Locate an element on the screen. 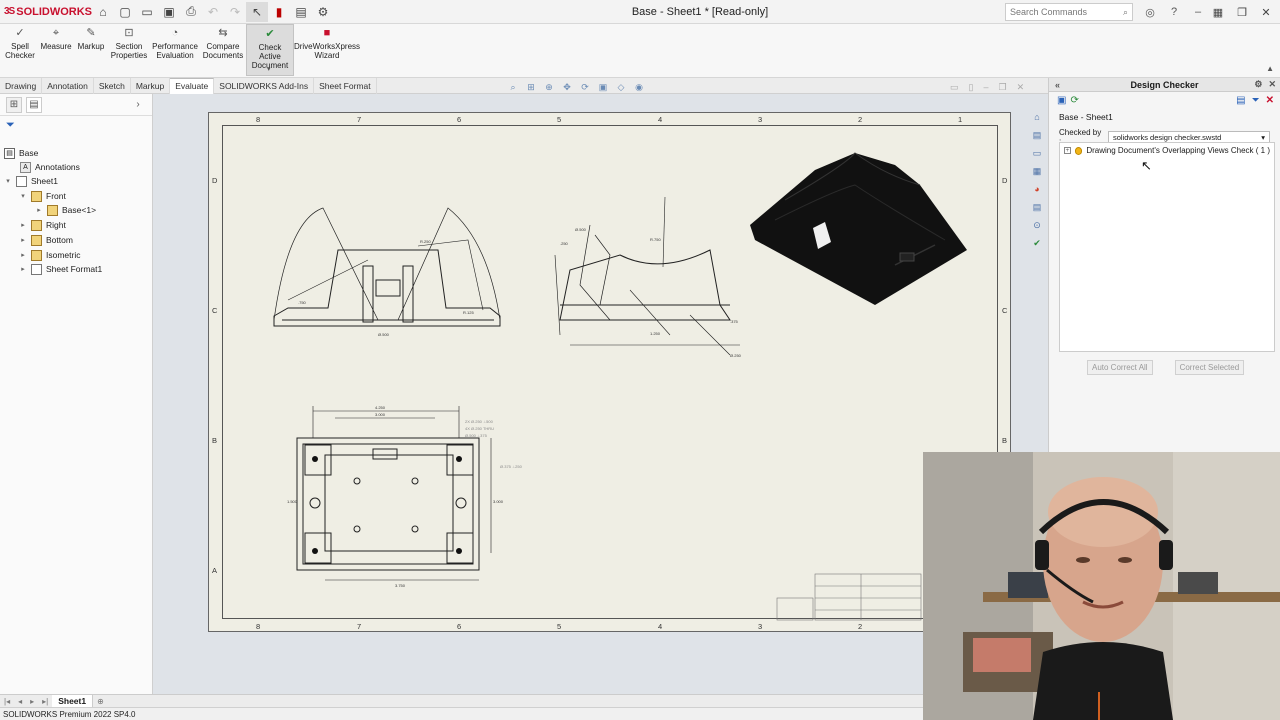 This screenshot has height=720, width=1280. tab-sheet-format: Sheet Format is located at coordinates (345, 85).